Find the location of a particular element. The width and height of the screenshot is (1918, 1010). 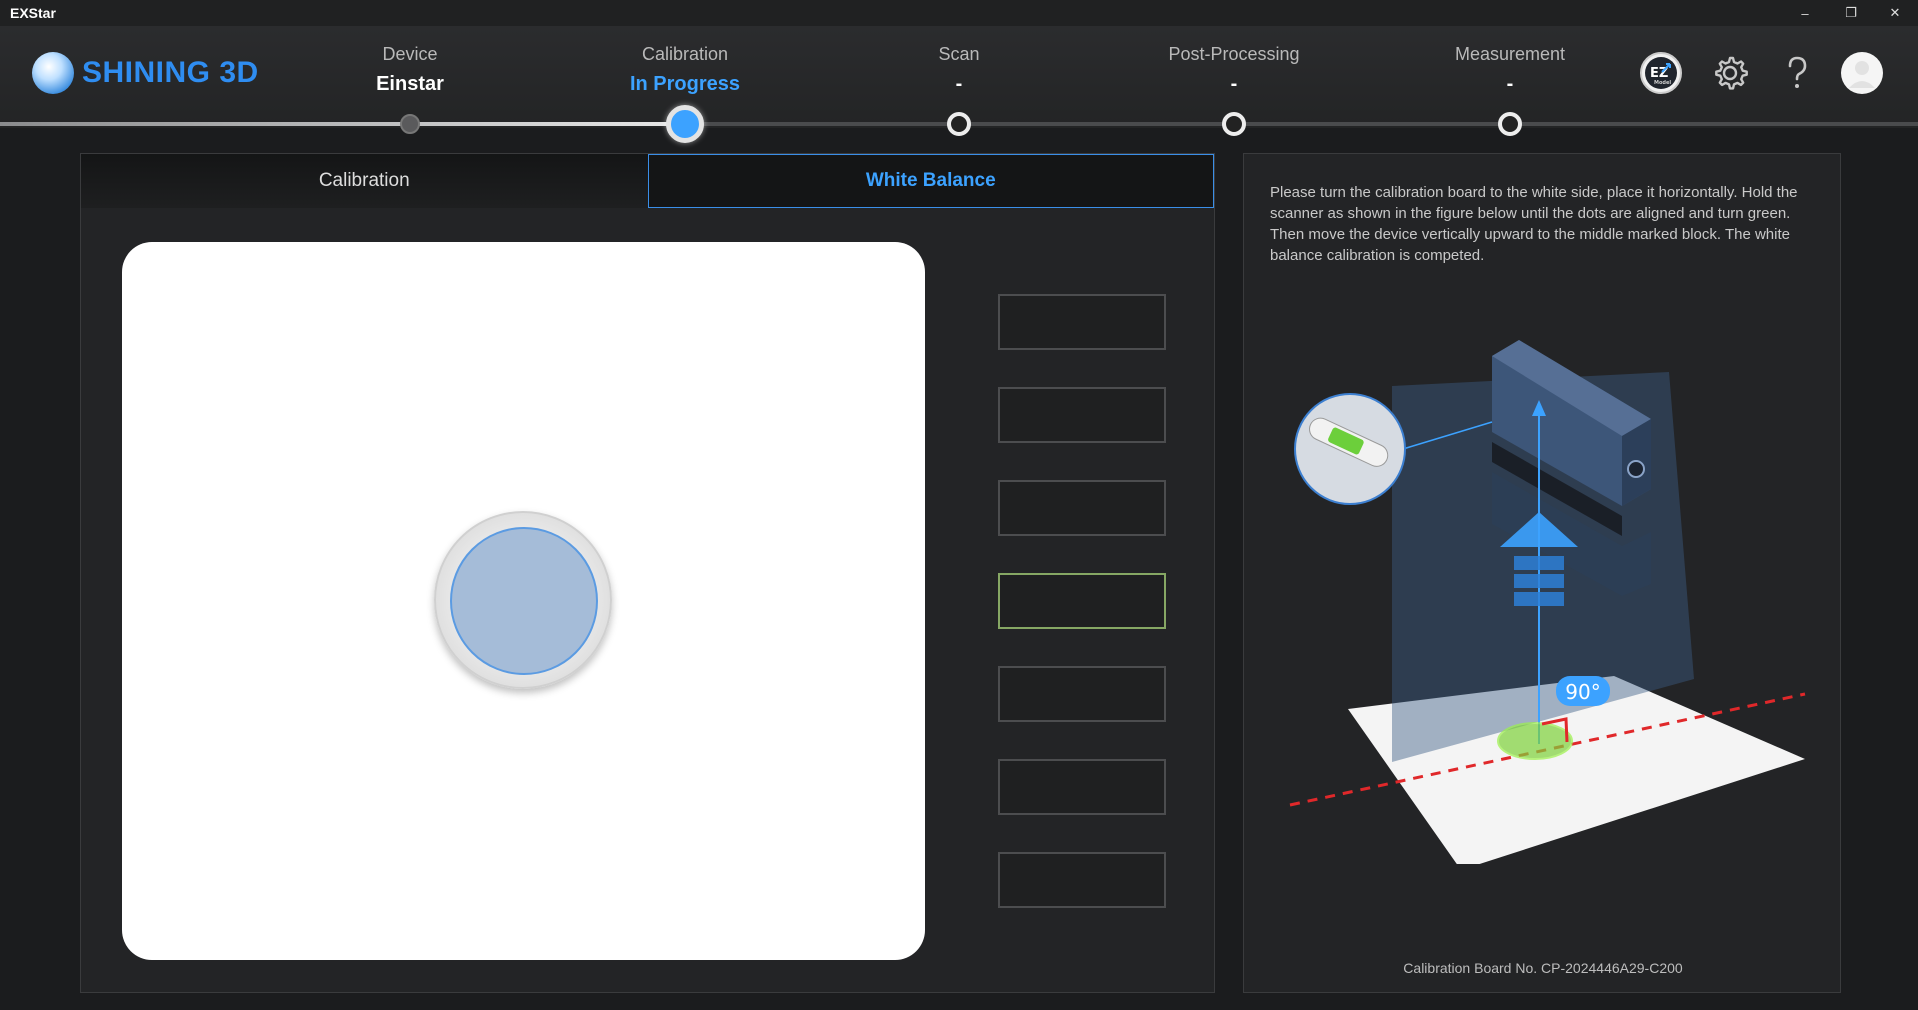

step-scan: Scan - is located at coordinates (959, 70).